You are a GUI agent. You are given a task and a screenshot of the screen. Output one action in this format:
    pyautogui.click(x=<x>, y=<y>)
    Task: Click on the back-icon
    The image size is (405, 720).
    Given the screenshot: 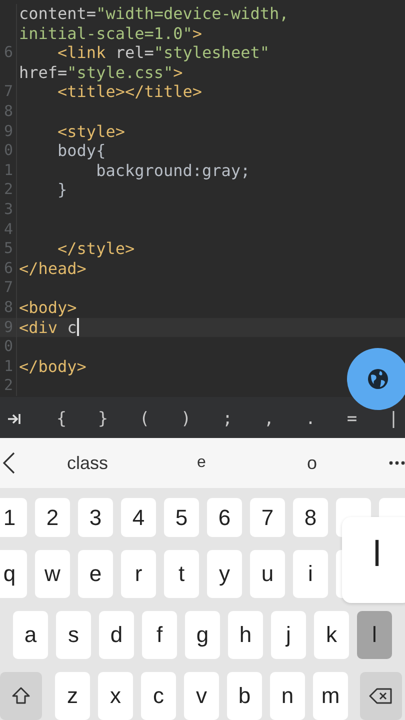 What is the action you would take?
    pyautogui.click(x=9, y=463)
    